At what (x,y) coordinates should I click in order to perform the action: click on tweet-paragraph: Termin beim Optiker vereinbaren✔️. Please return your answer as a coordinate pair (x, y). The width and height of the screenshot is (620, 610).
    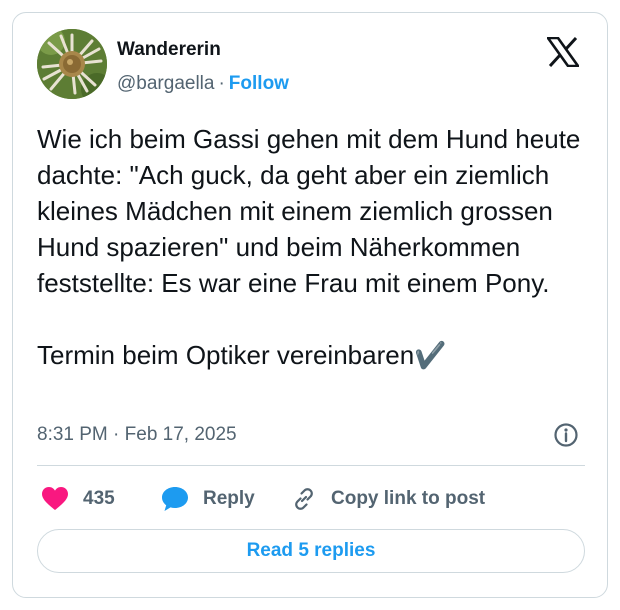
    Looking at the image, I should click on (242, 355).